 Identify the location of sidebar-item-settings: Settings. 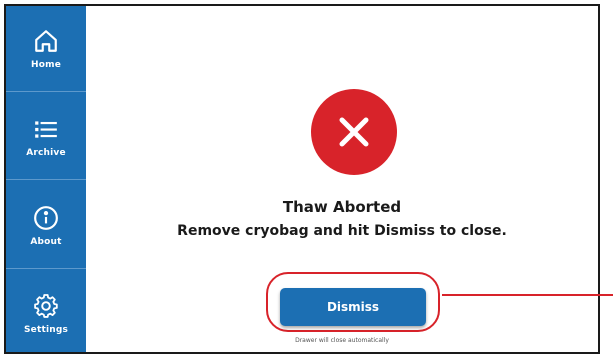
(46, 311).